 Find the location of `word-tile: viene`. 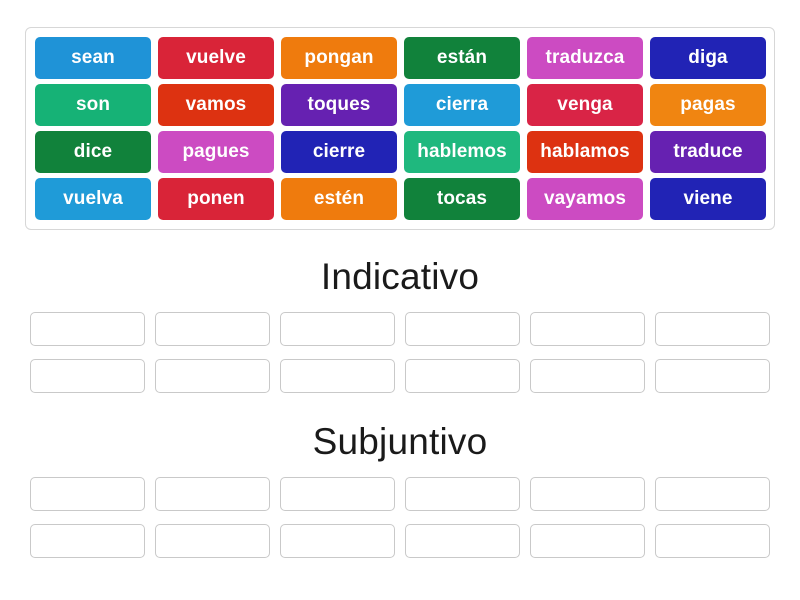

word-tile: viene is located at coordinates (708, 199).